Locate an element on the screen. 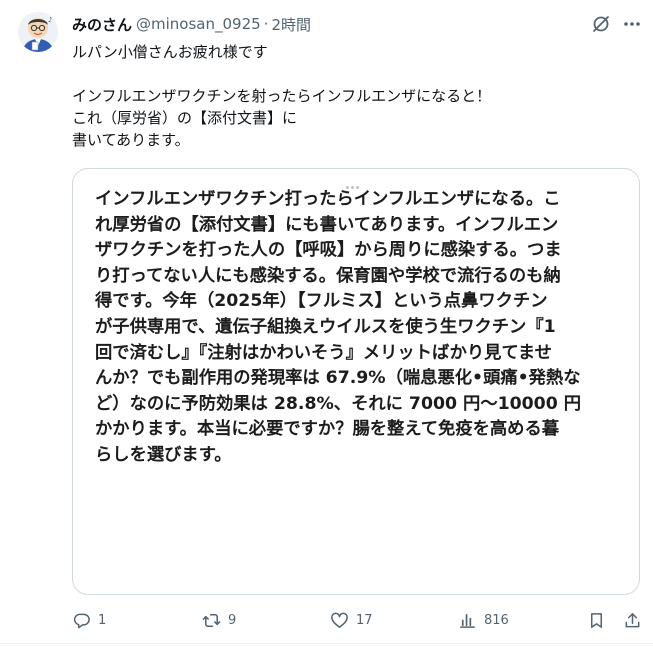  media-text-line: れ厚労省の【添付文書】にも書いてあります。インフルエン is located at coordinates (327, 224).